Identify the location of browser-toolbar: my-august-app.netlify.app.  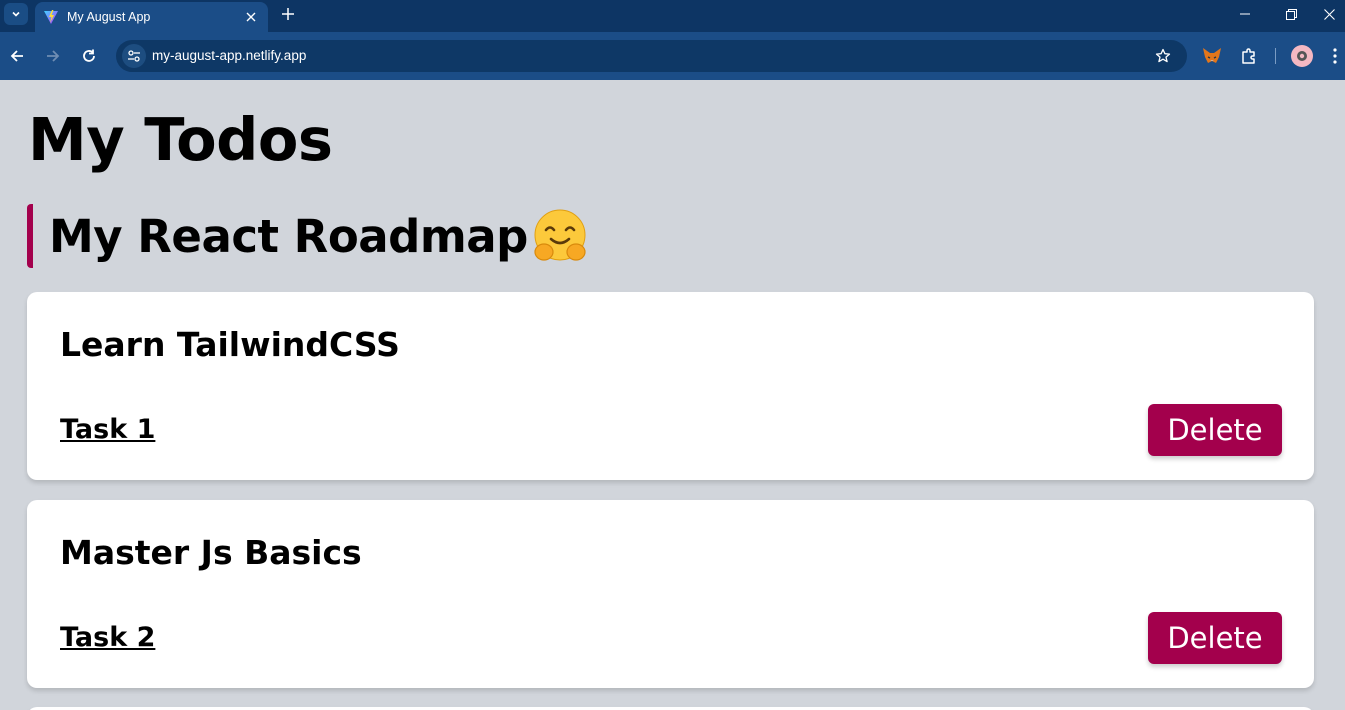
(672, 56).